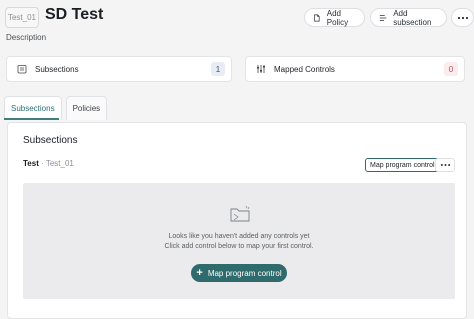 This screenshot has height=319, width=474. Describe the element at coordinates (31, 119) in the screenshot. I see `active-tab-indicator` at that location.